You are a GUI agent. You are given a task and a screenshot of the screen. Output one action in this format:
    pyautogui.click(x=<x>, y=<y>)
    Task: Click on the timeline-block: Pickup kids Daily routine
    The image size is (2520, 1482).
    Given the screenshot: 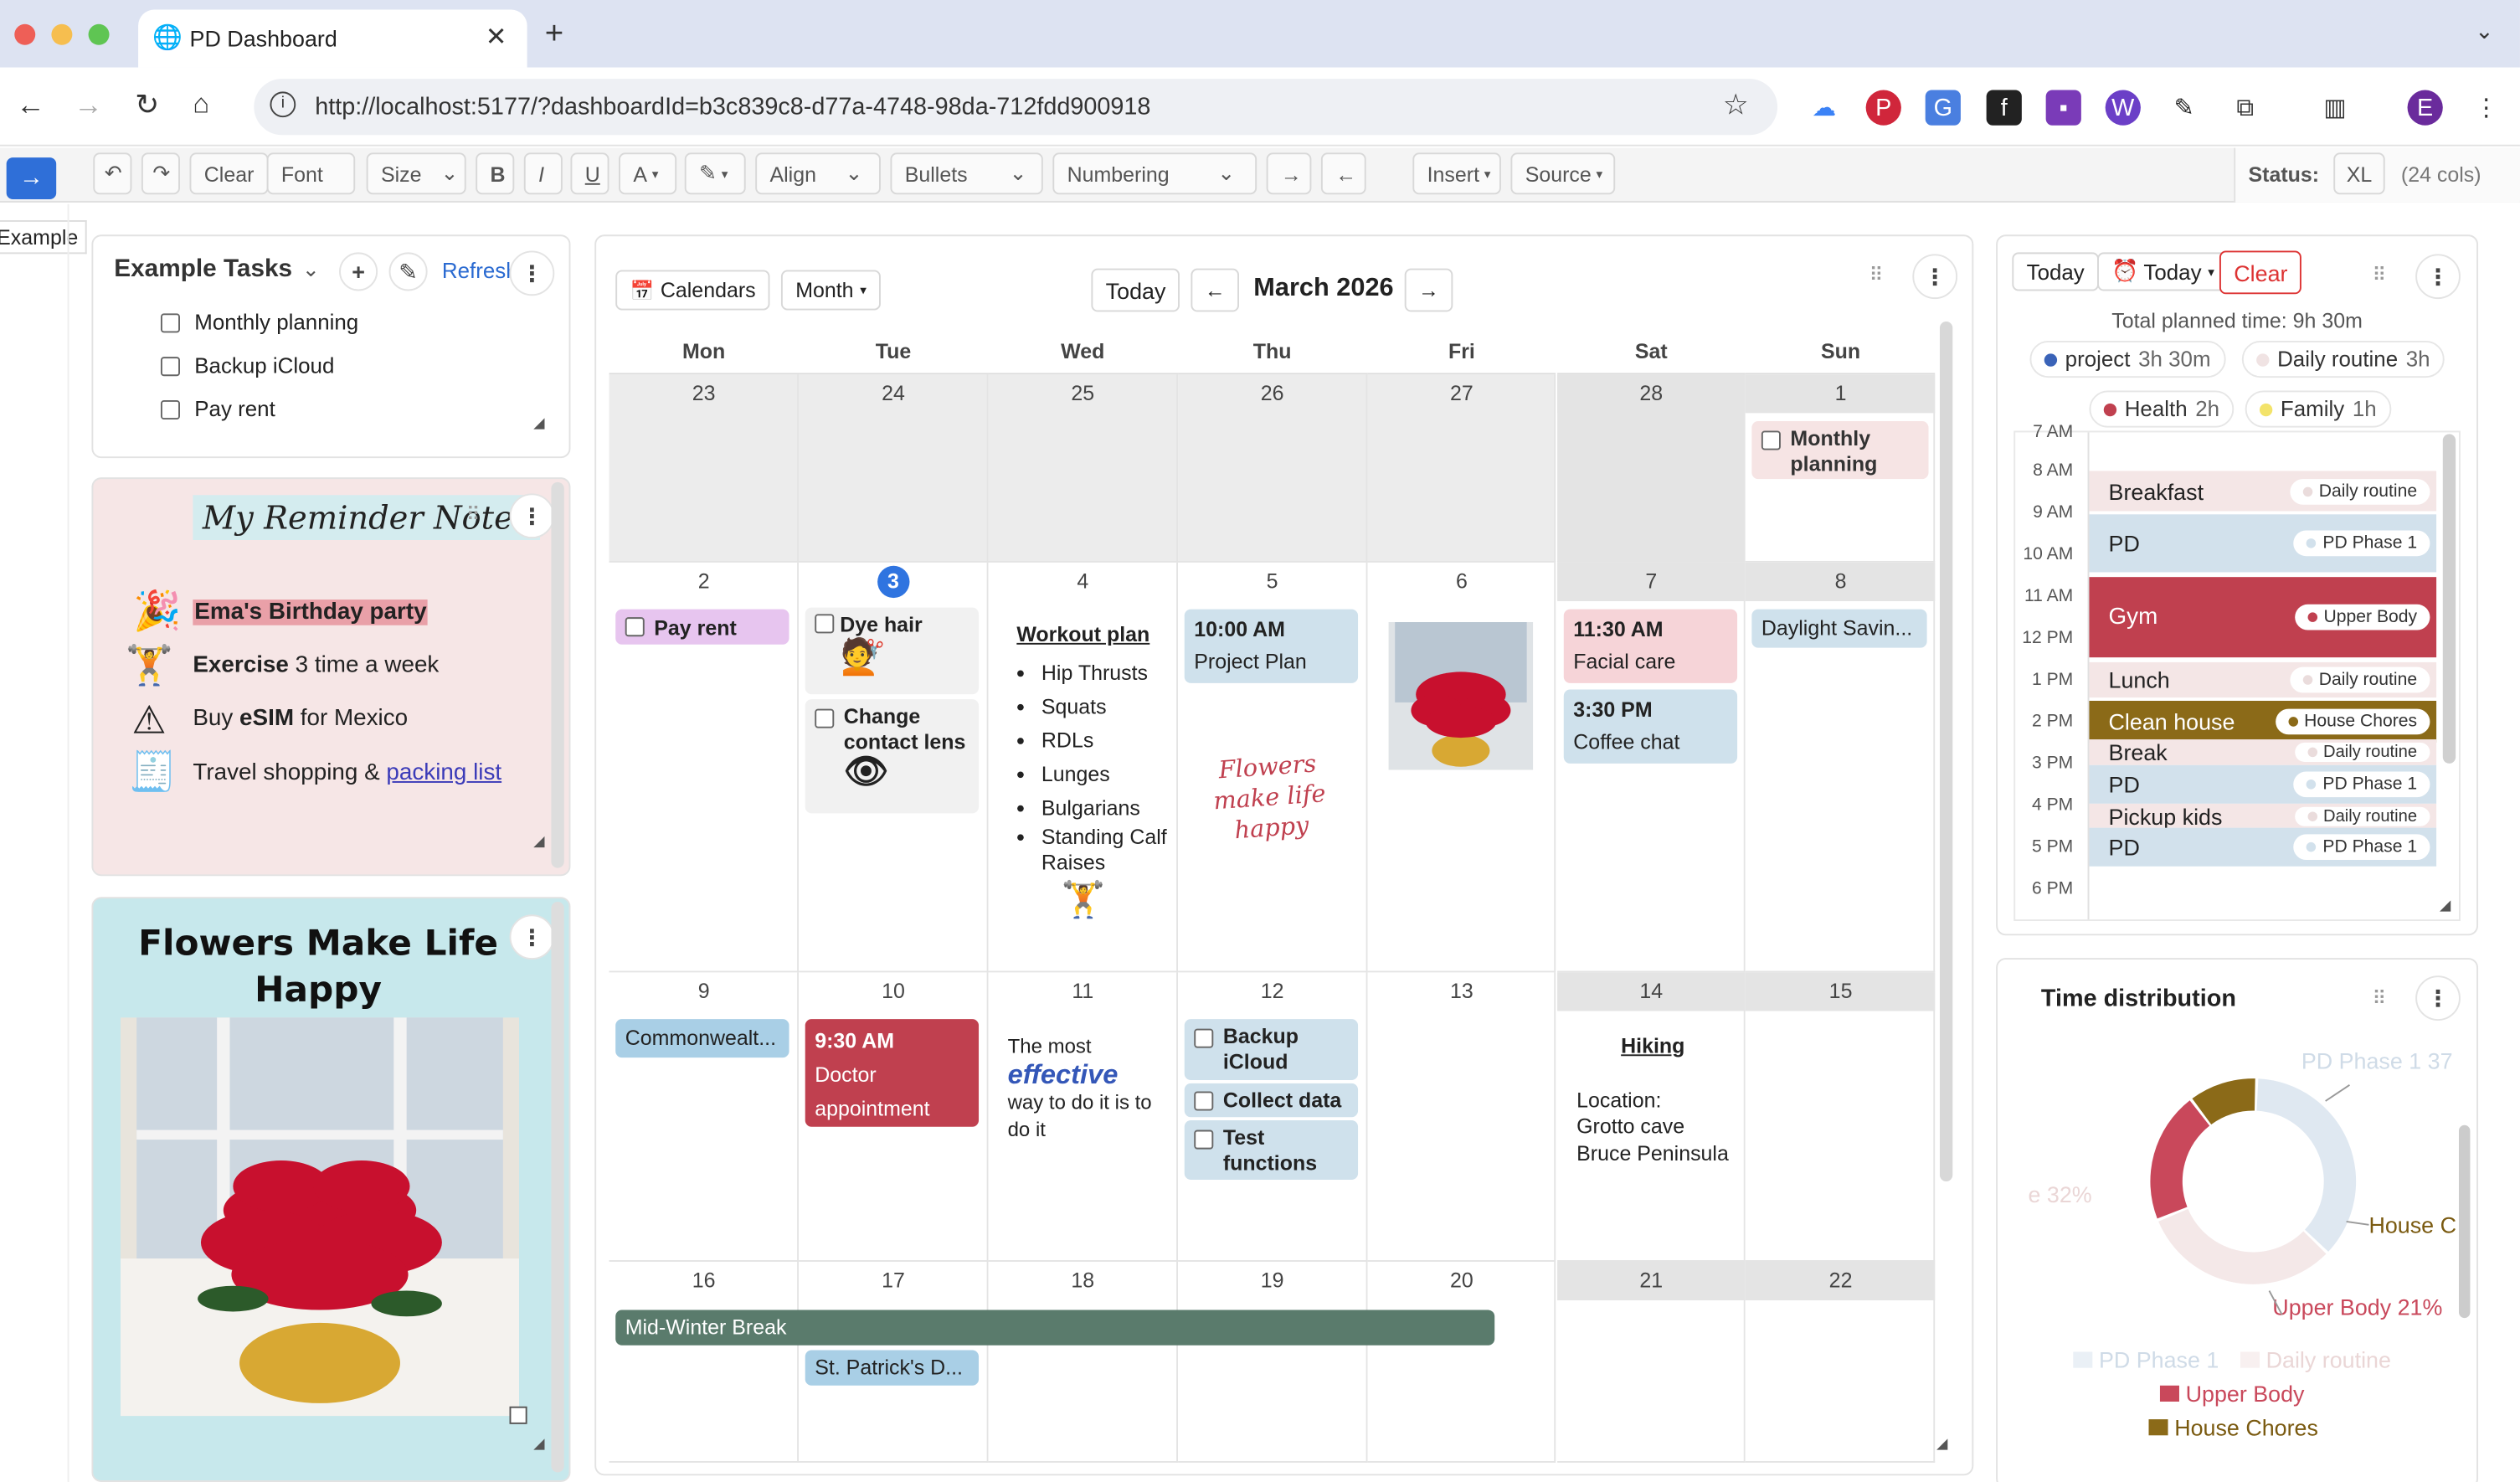 What is the action you would take?
    pyautogui.click(x=2263, y=816)
    